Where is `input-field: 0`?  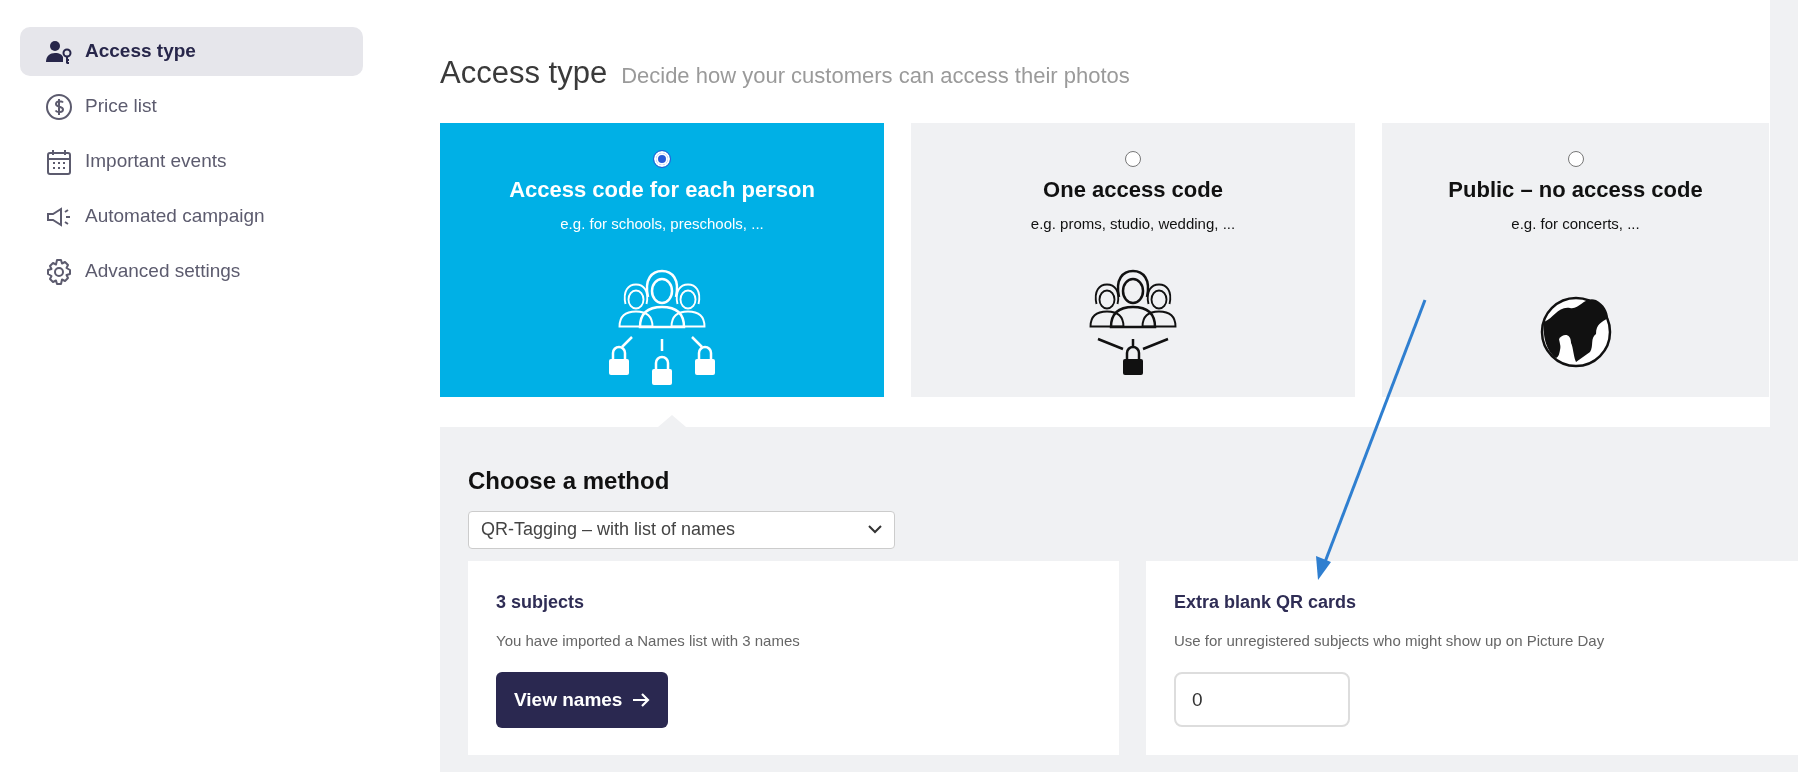
input-field: 0 is located at coordinates (1262, 699).